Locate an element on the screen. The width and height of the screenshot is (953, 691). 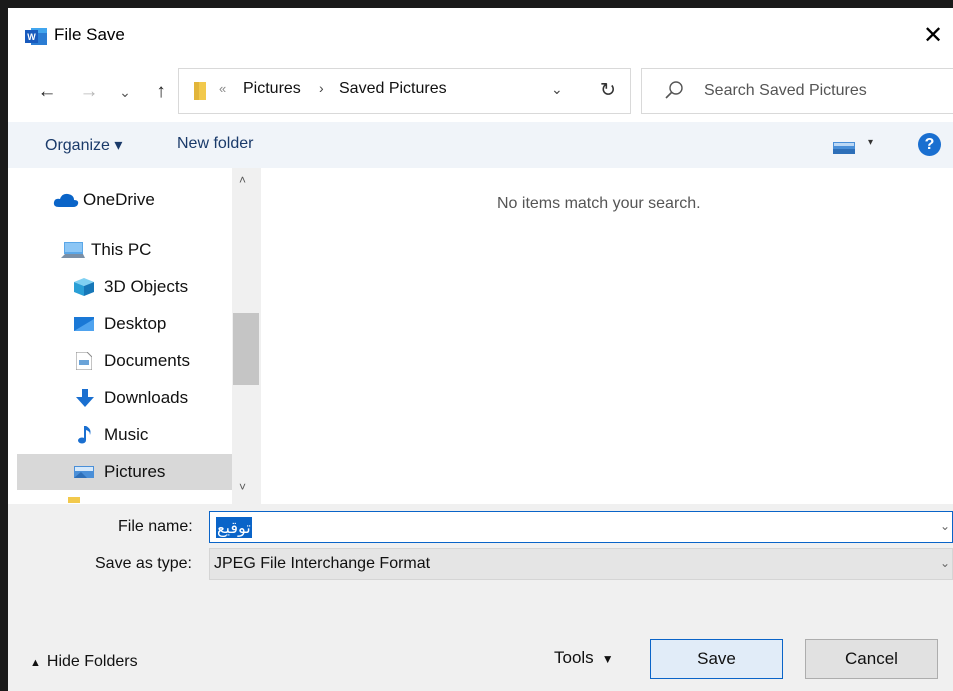
recent-locations-chevron-icon: ⌄ is located at coordinates (125, 92).